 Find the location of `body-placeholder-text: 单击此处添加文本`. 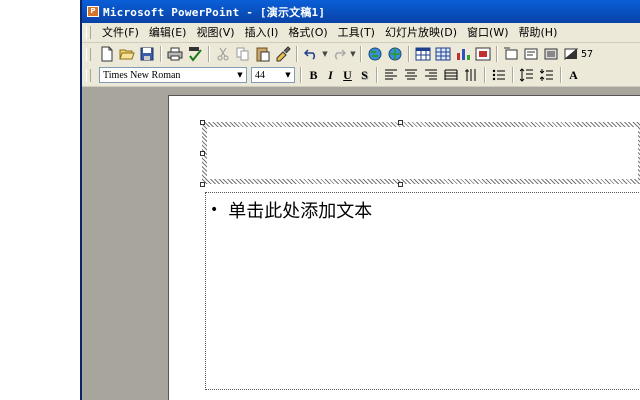

body-placeholder-text: 单击此处添加文本 is located at coordinates (300, 210).